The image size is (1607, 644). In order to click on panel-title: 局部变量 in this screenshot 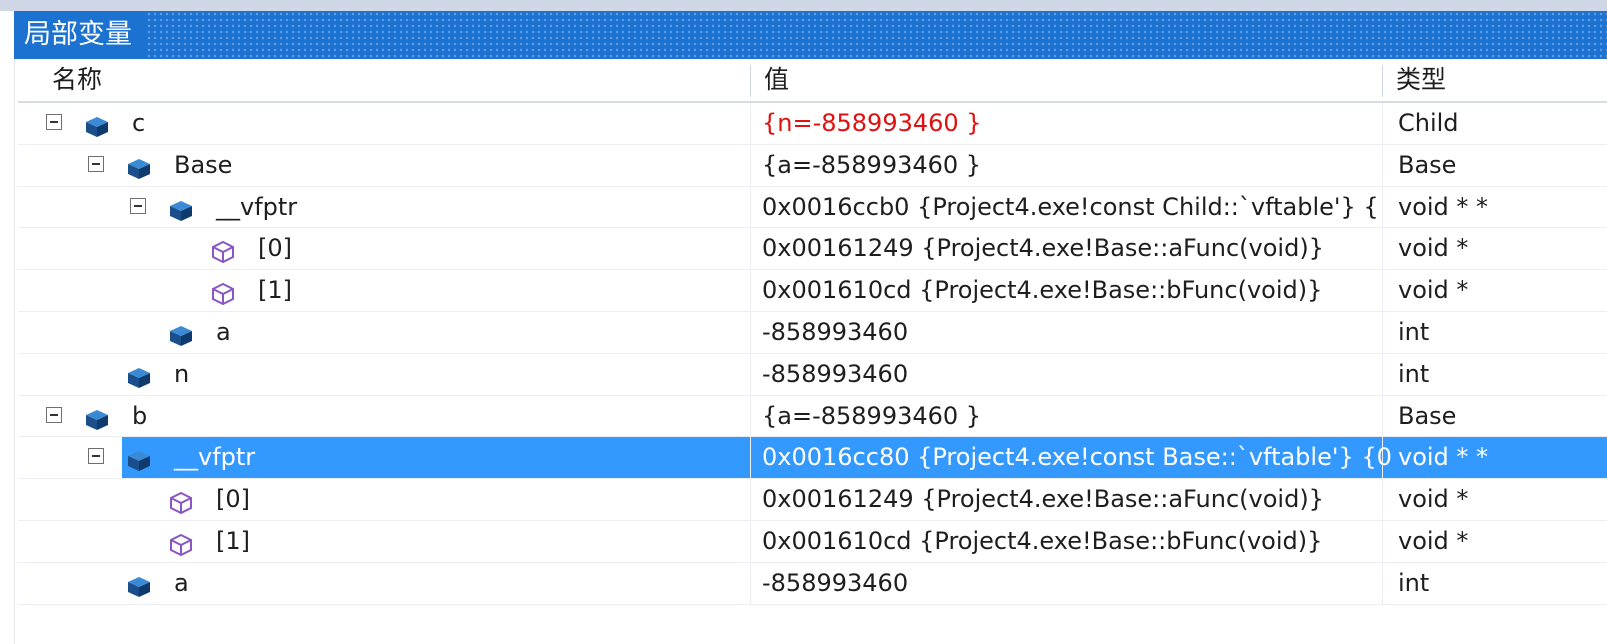, I will do `click(80, 35)`.